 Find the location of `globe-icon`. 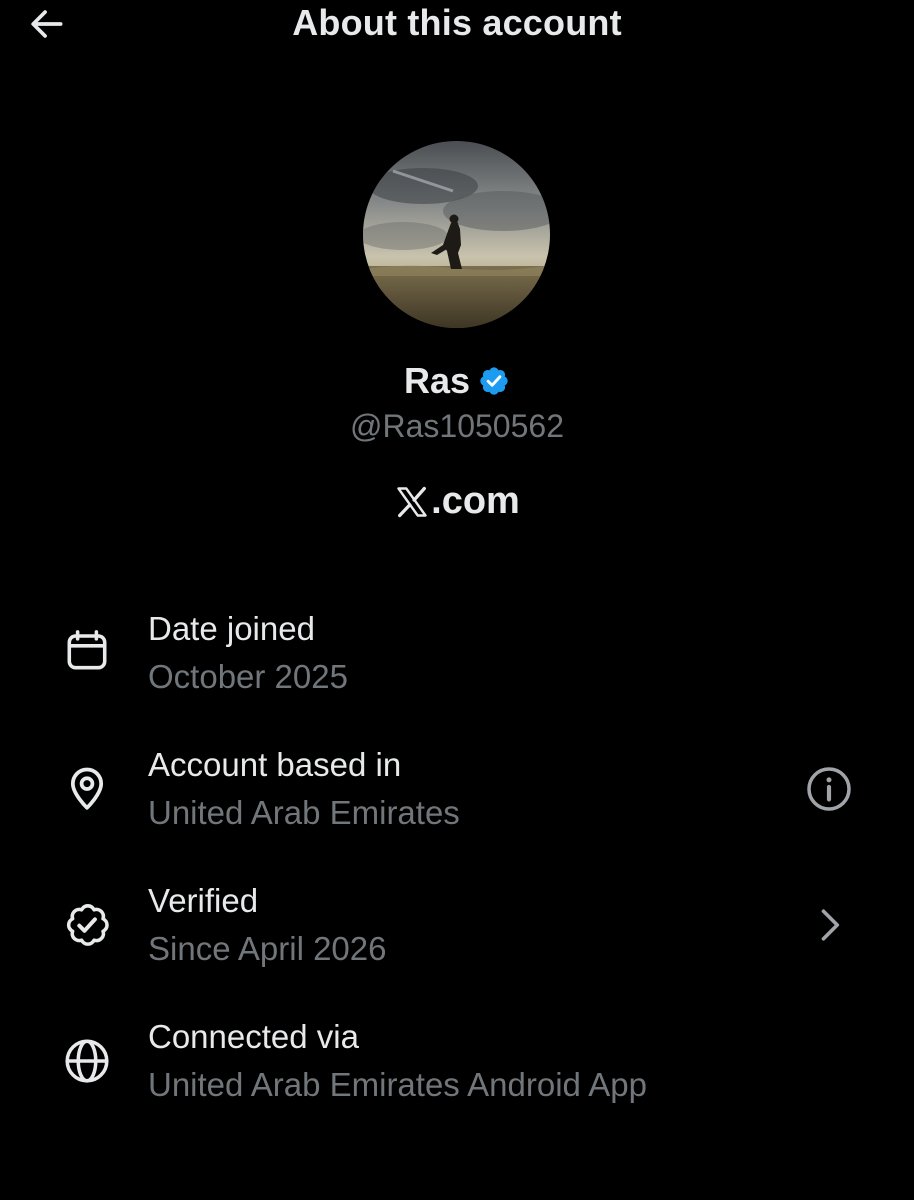

globe-icon is located at coordinates (87, 1061).